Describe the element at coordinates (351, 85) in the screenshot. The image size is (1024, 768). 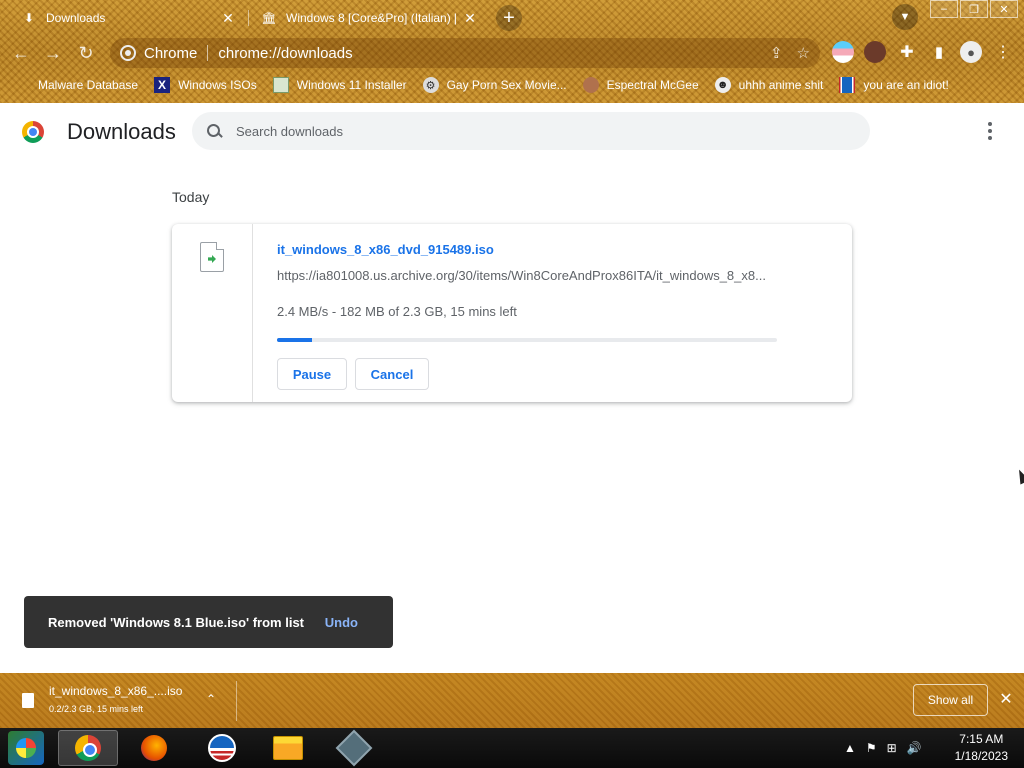
I see `bookmark-label: Windows 11 Installer` at that location.